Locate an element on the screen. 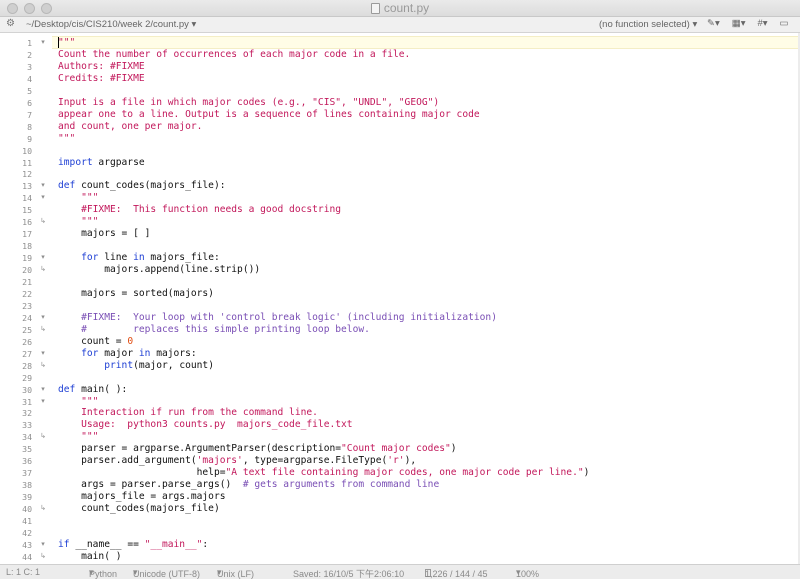 This screenshot has width=800, height=580. code-token: argparse is located at coordinates (118, 162).